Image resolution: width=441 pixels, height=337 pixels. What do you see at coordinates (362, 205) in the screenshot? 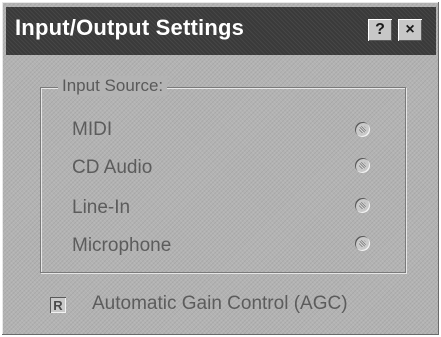
I see `line-in-radio-icon` at bounding box center [362, 205].